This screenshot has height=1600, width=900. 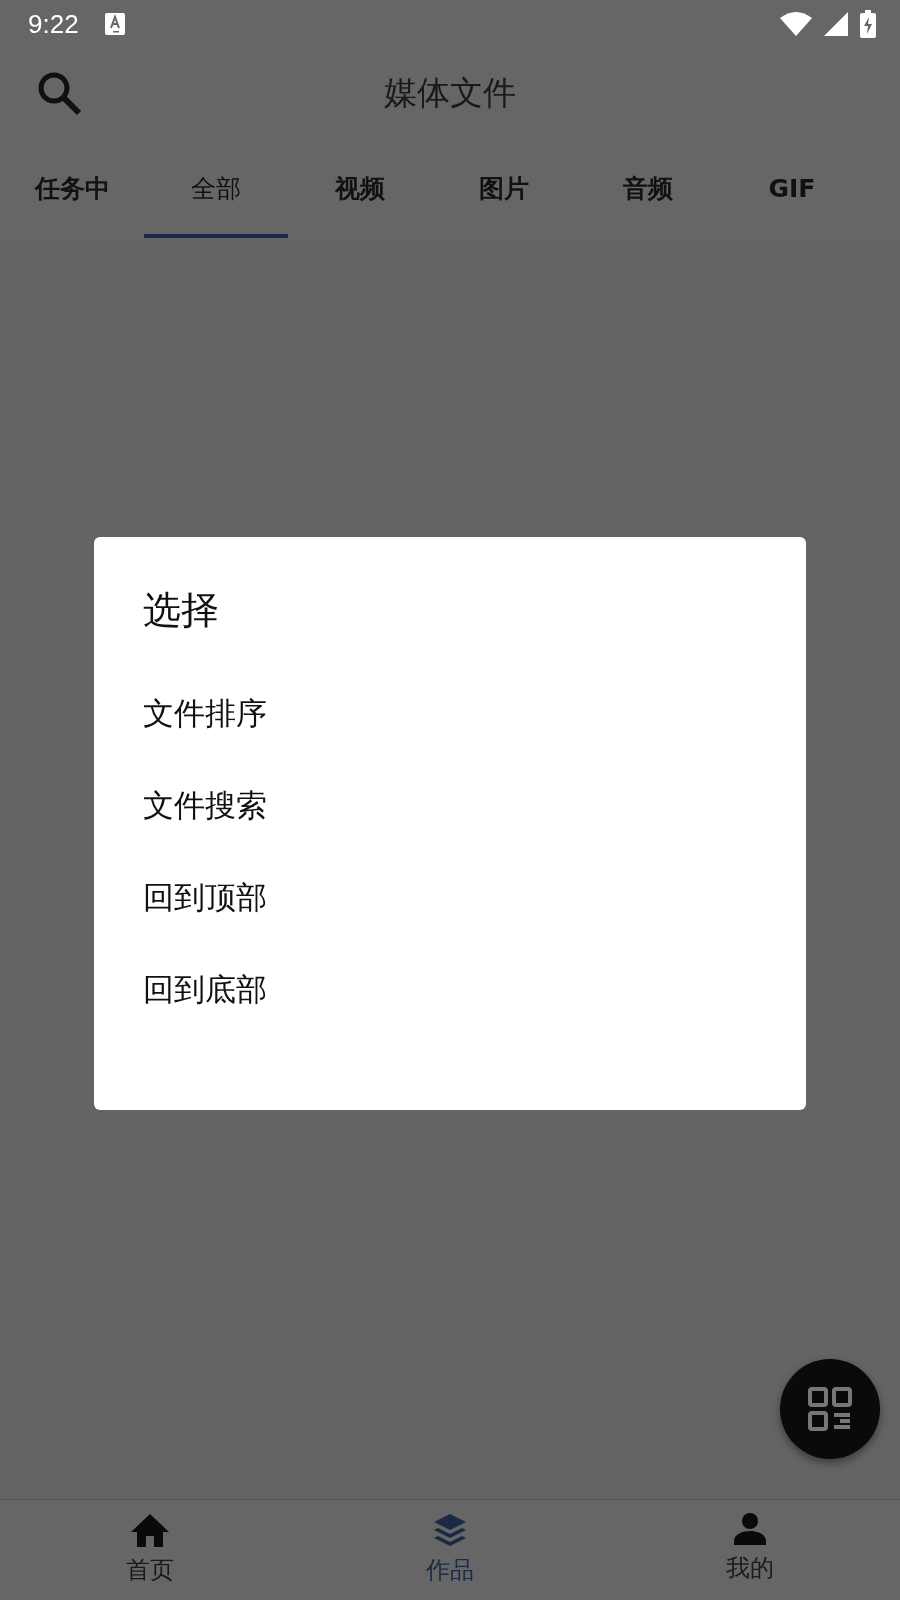 What do you see at coordinates (450, 1530) in the screenshot?
I see `layers-icon` at bounding box center [450, 1530].